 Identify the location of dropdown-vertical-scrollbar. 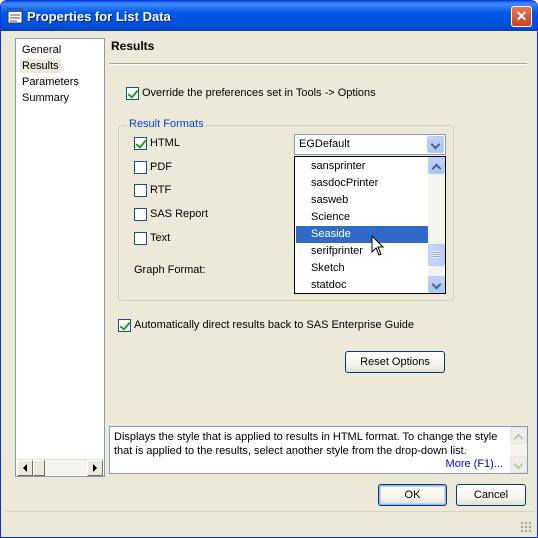
(436, 225).